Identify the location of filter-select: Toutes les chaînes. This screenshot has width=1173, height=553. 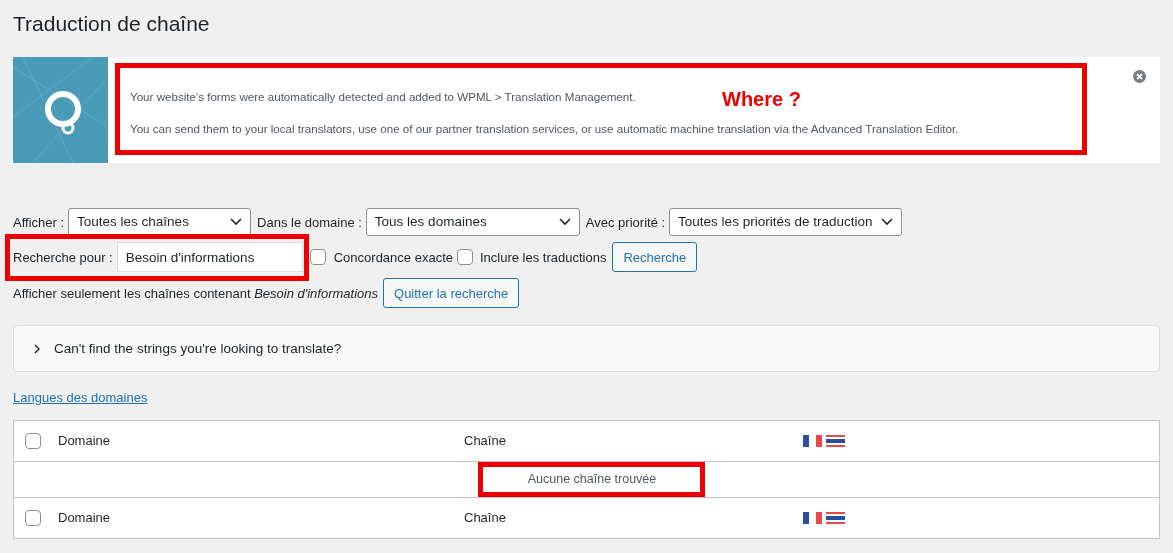
(160, 222).